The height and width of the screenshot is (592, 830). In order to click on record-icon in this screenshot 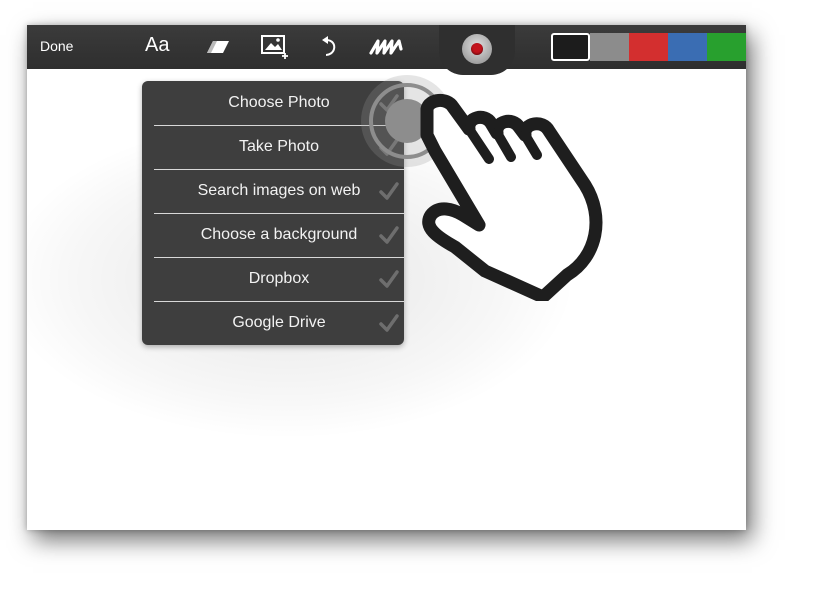, I will do `click(477, 49)`.